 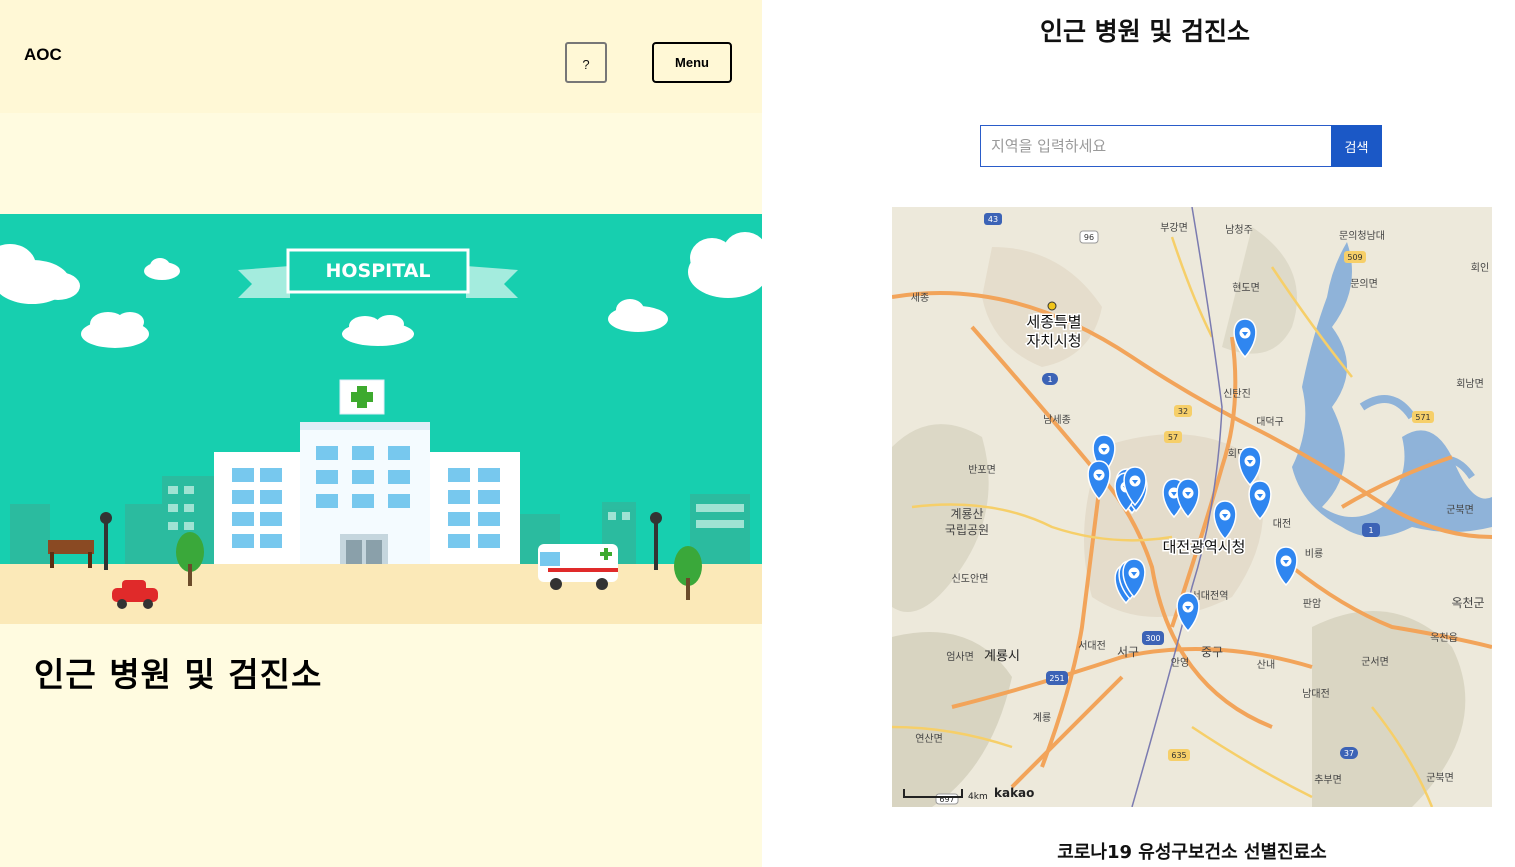 What do you see at coordinates (982, 470) in the screenshot?
I see `map-place-label: 반포면` at bounding box center [982, 470].